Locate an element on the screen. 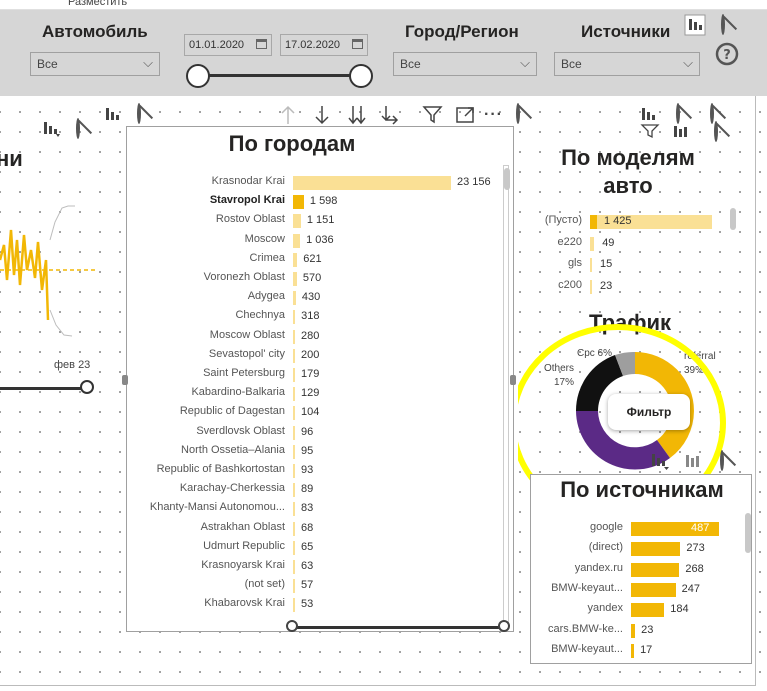  resize-handle-left is located at coordinates (125, 380).